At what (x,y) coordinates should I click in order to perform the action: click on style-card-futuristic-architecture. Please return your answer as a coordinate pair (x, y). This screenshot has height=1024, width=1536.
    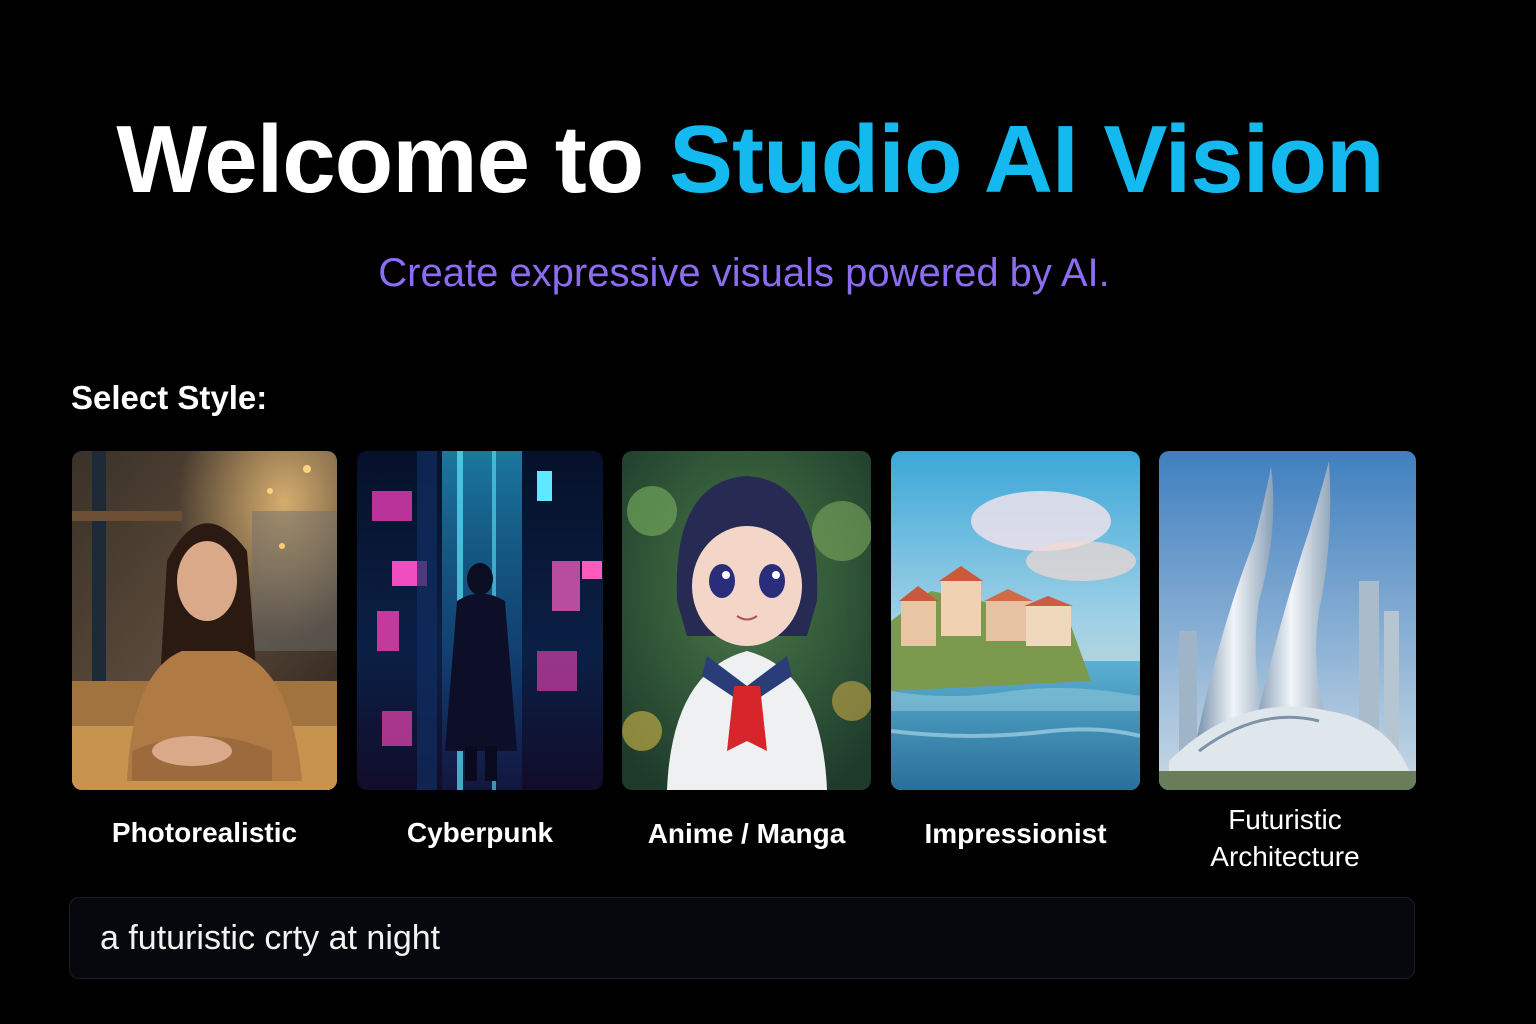
    Looking at the image, I should click on (1287, 620).